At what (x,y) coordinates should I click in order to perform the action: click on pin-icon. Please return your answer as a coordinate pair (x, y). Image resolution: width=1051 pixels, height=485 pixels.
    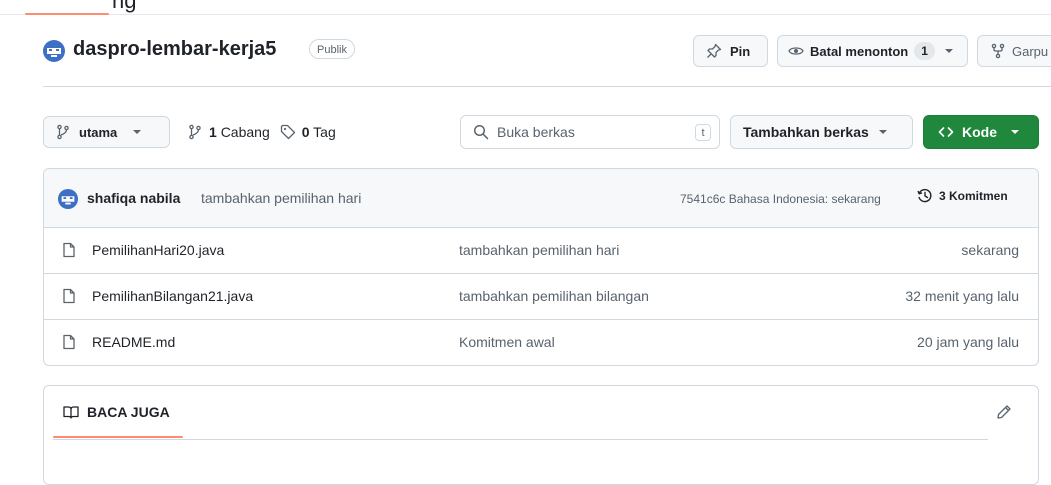
    Looking at the image, I should click on (714, 51).